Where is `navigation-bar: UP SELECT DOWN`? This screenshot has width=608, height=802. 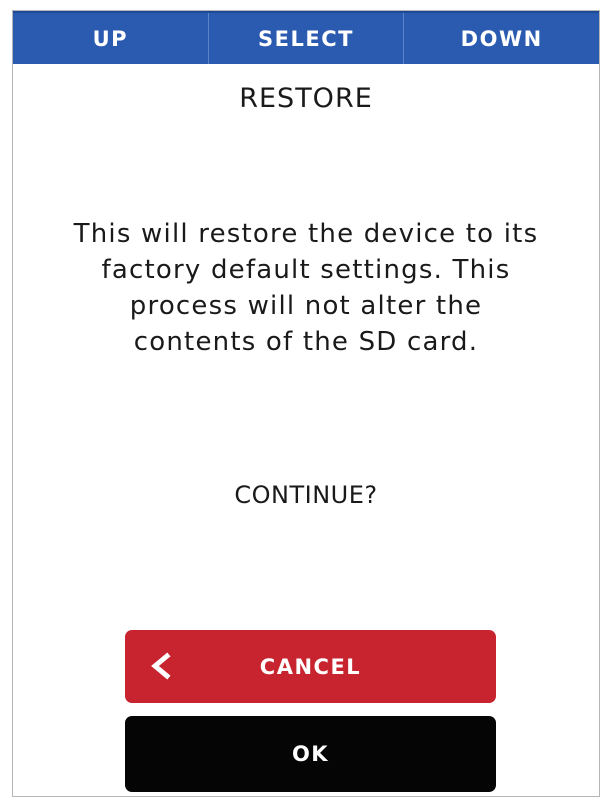
navigation-bar: UP SELECT DOWN is located at coordinates (306, 37).